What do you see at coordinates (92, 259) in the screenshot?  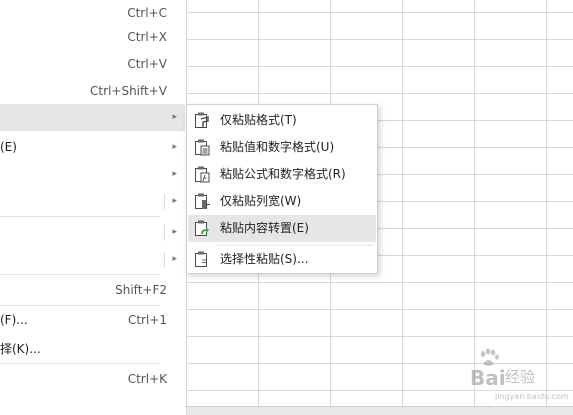 I see `menu-item-submenu-d: ▸` at bounding box center [92, 259].